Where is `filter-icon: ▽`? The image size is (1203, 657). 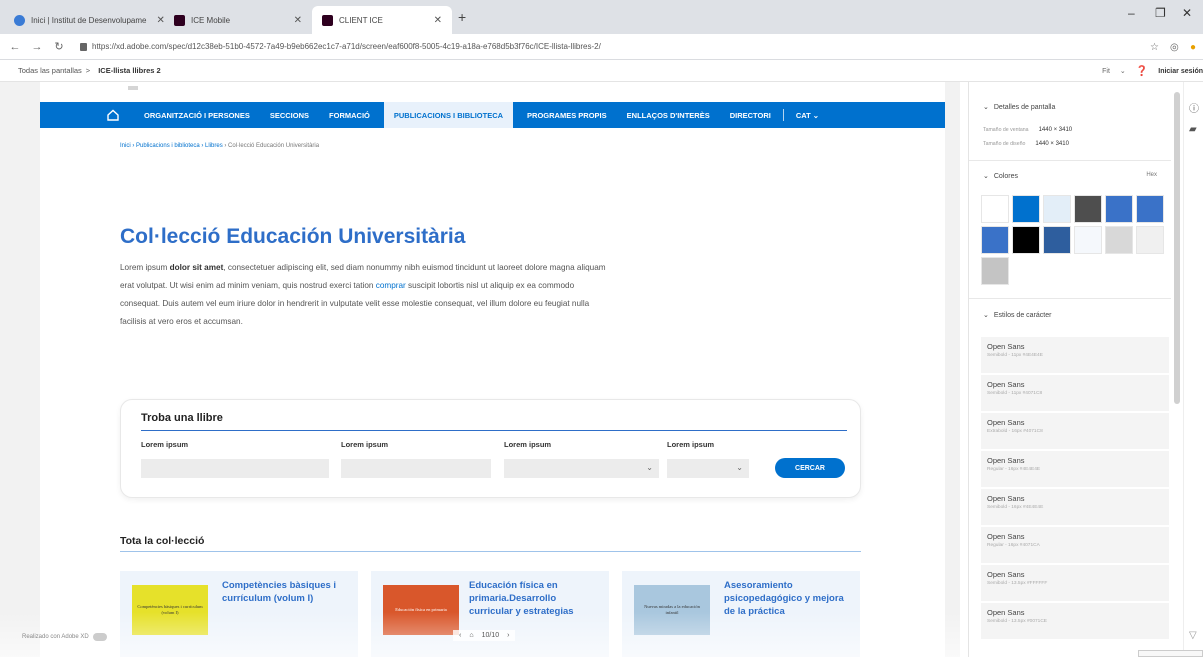
filter-icon: ▽ is located at coordinates (1193, 635).